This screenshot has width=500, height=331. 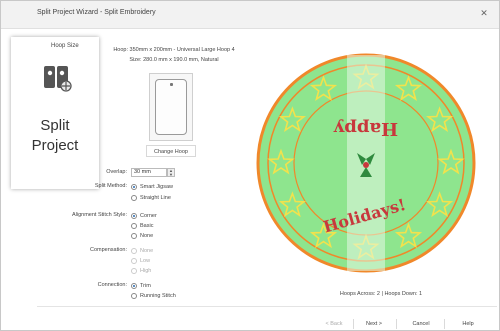 What do you see at coordinates (145, 286) in the screenshot?
I see `radio-label: Trim` at bounding box center [145, 286].